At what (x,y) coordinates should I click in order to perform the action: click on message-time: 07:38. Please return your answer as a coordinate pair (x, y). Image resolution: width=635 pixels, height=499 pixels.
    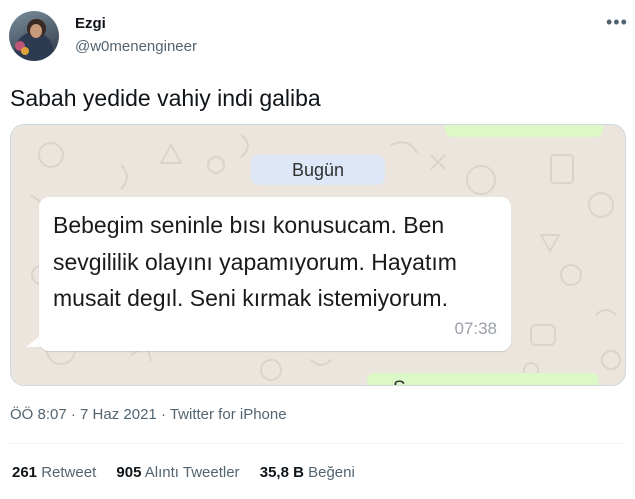
    Looking at the image, I should click on (475, 328).